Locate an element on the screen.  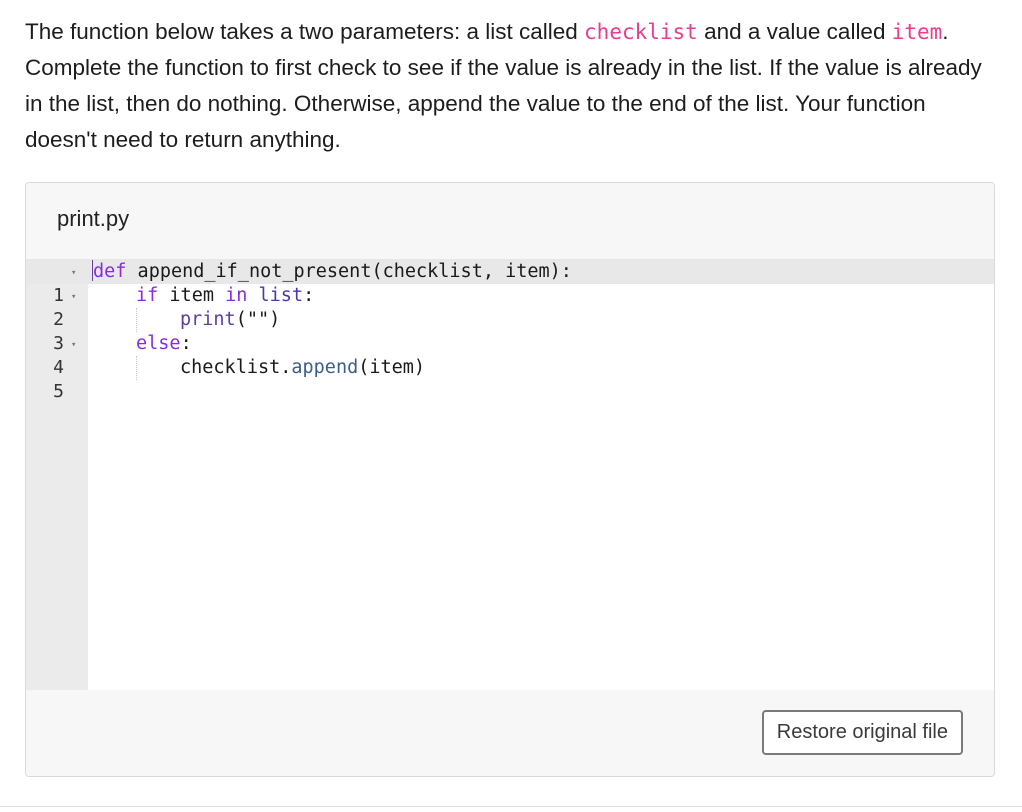
builtin-list: list is located at coordinates (281, 295).